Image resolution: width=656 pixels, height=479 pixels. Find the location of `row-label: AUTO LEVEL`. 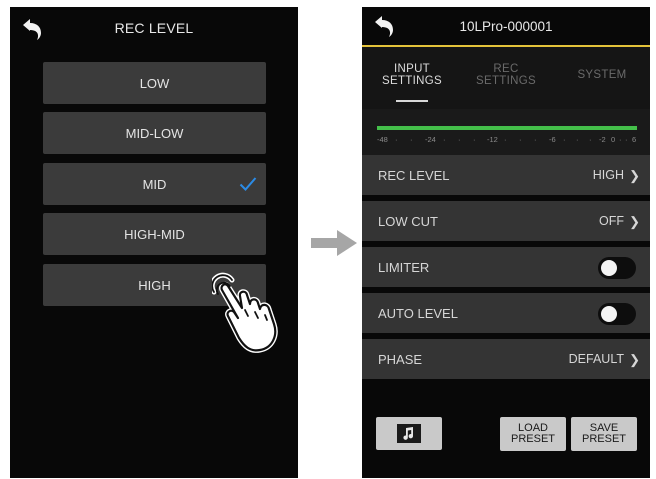

row-label: AUTO LEVEL is located at coordinates (418, 313).